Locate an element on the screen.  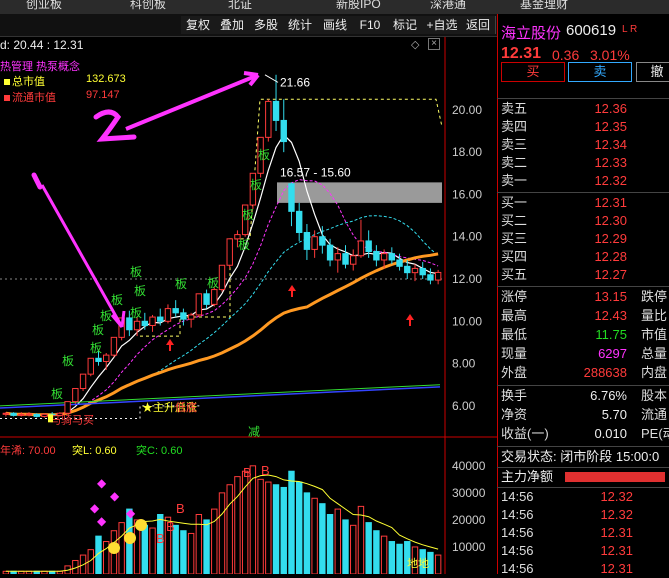
y-tick-label: 12.00 is located at coordinates (467, 279).